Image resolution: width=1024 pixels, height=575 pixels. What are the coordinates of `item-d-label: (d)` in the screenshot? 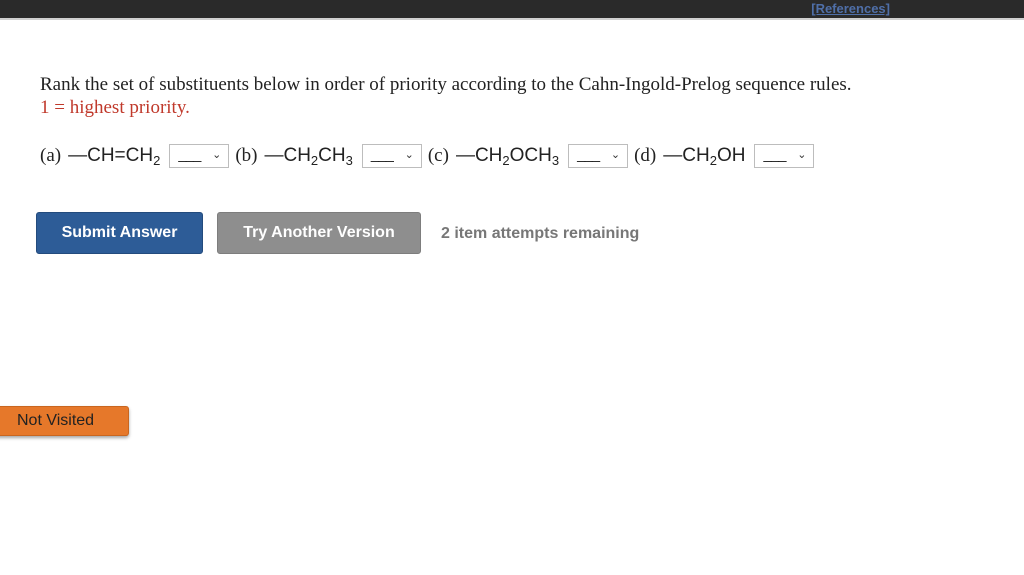 It's located at (645, 155).